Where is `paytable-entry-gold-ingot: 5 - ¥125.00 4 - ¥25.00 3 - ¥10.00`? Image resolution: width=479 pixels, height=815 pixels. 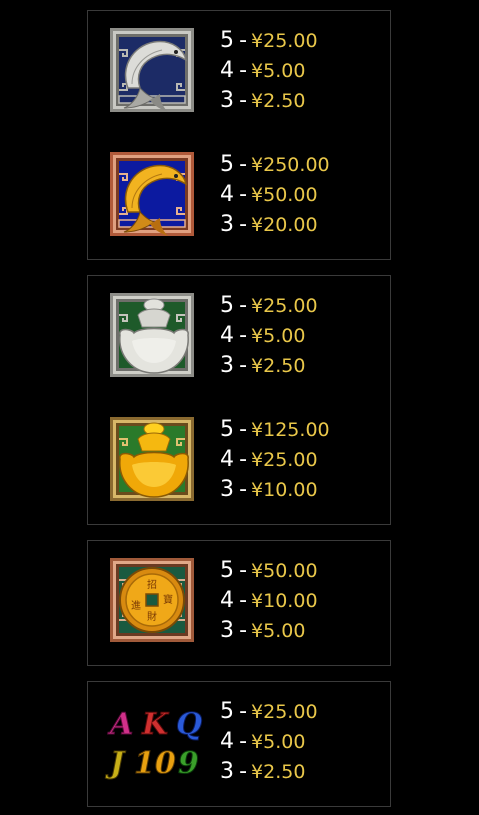
paytable-entry-gold-ingot: 5 - ¥125.00 4 - ¥25.00 3 - ¥10.00 is located at coordinates (239, 462).